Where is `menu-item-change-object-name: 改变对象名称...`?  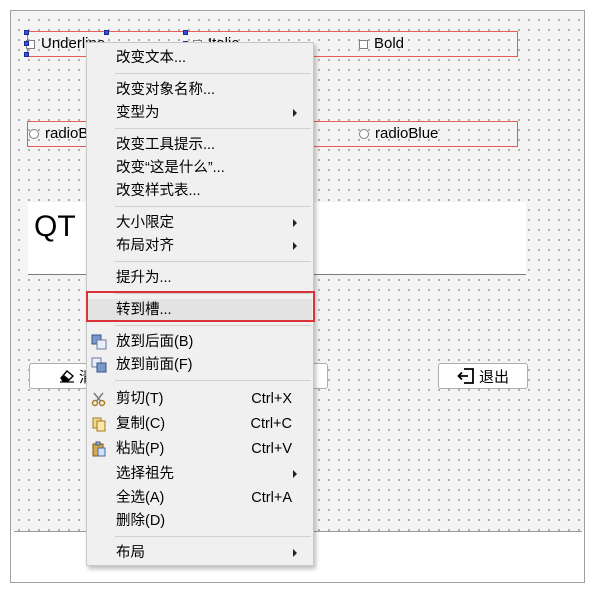
menu-item-change-object-name: 改变对象名称... is located at coordinates (200, 90).